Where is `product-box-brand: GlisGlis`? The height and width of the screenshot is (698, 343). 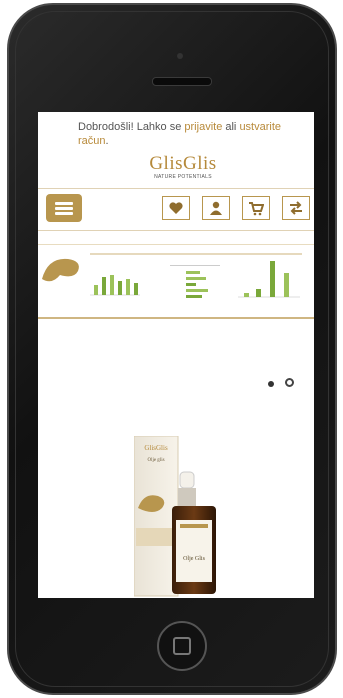 product-box-brand: GlisGlis is located at coordinates (156, 448).